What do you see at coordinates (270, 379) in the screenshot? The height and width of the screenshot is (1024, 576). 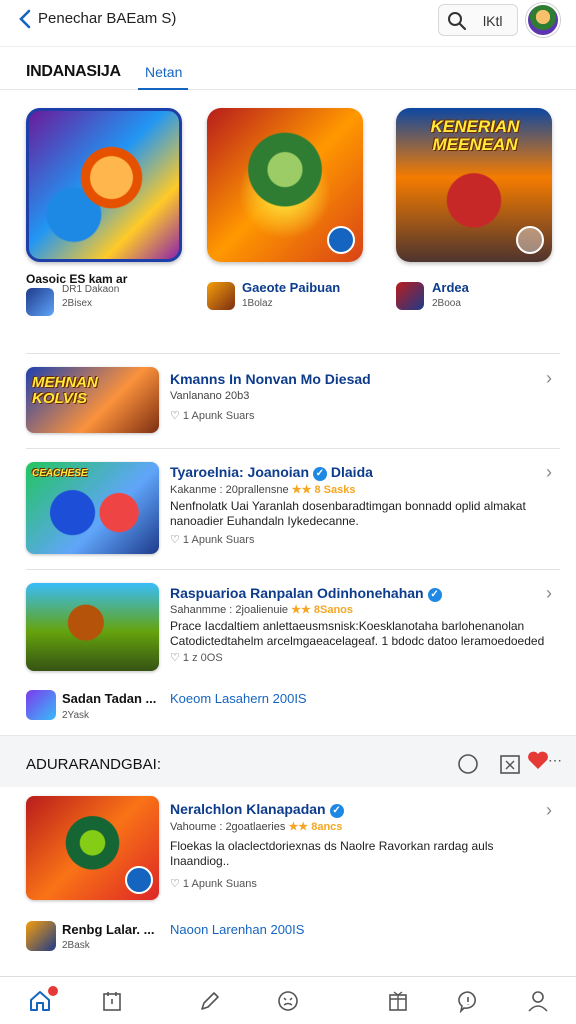 I see `list-item-title: Kmanns In Nonvan Mo Diesad` at bounding box center [270, 379].